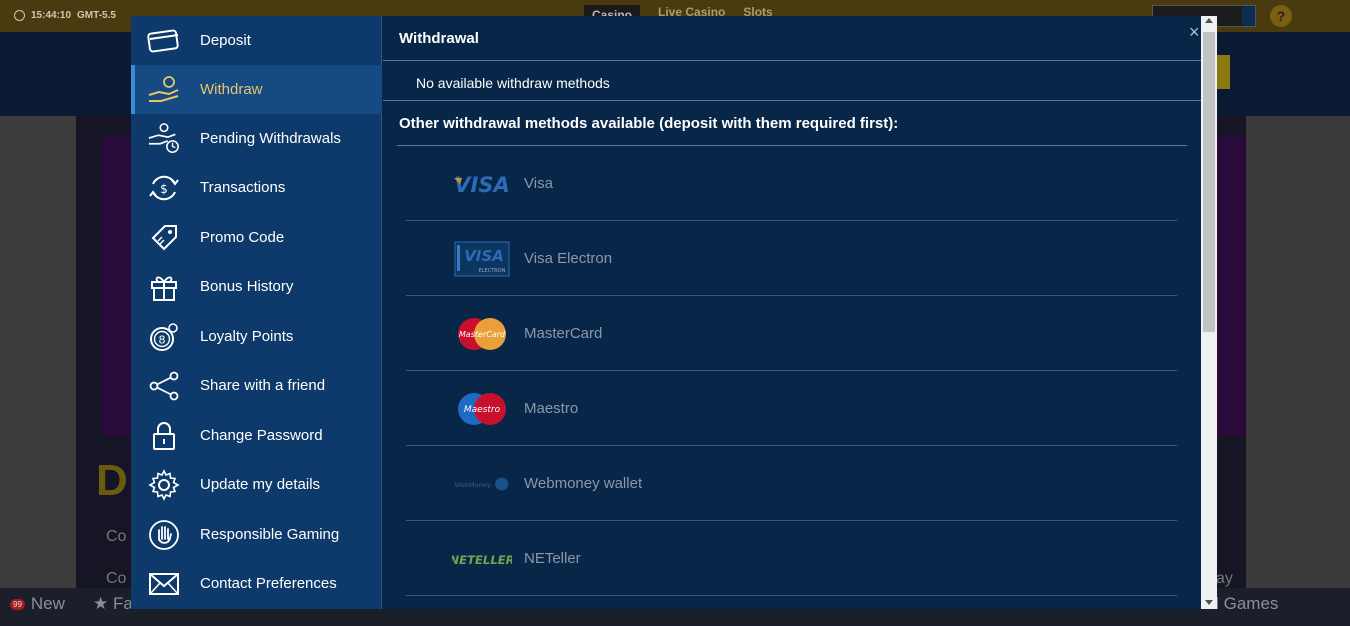 The image size is (1350, 626). I want to click on sidebar-item-label: Share with a friend, so click(263, 385).